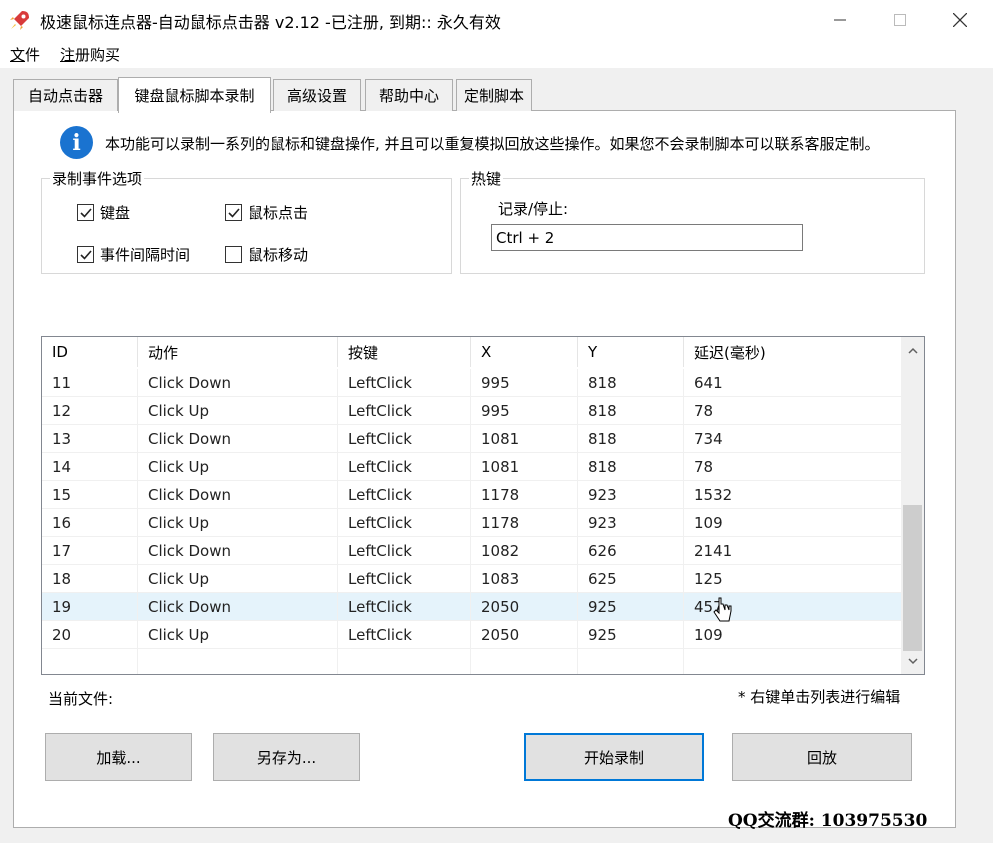 This screenshot has width=993, height=843. I want to click on minimize-button, so click(840, 20).